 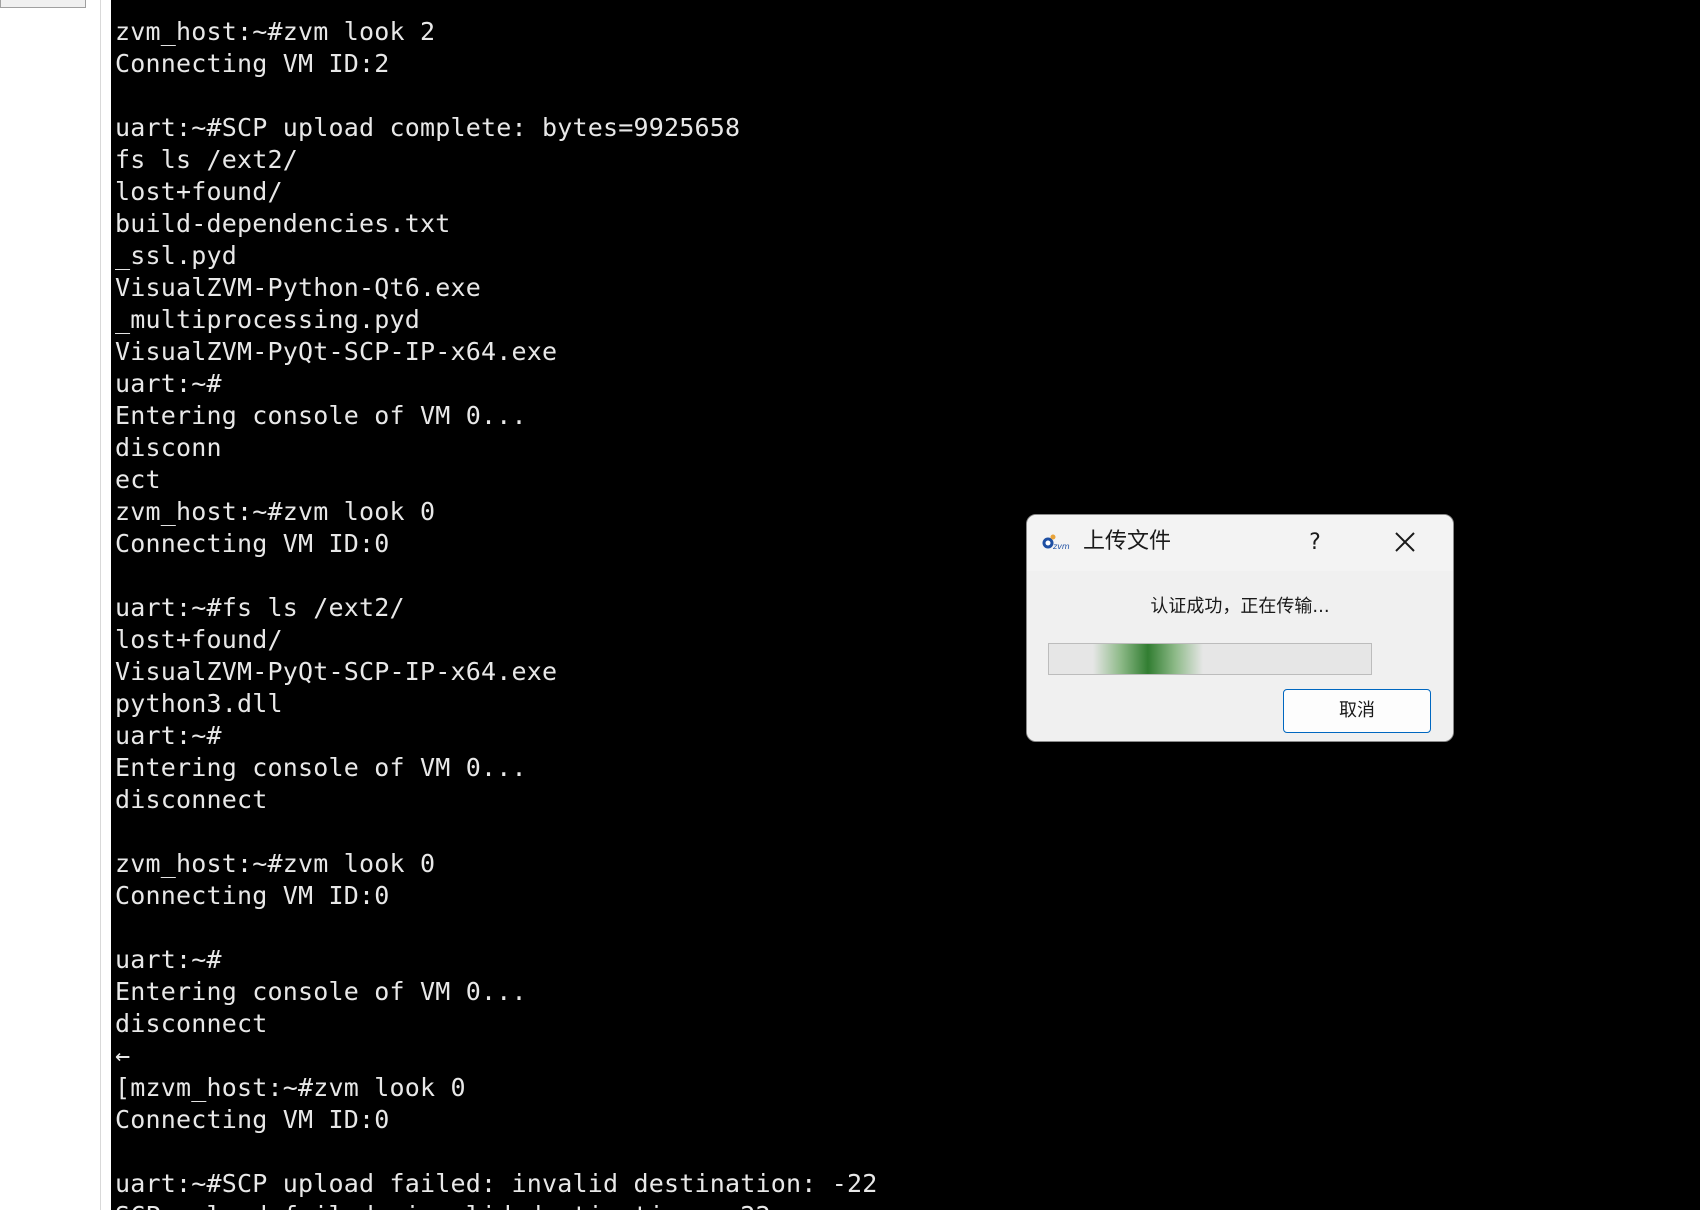 I want to click on close-icon, so click(x=1405, y=542).